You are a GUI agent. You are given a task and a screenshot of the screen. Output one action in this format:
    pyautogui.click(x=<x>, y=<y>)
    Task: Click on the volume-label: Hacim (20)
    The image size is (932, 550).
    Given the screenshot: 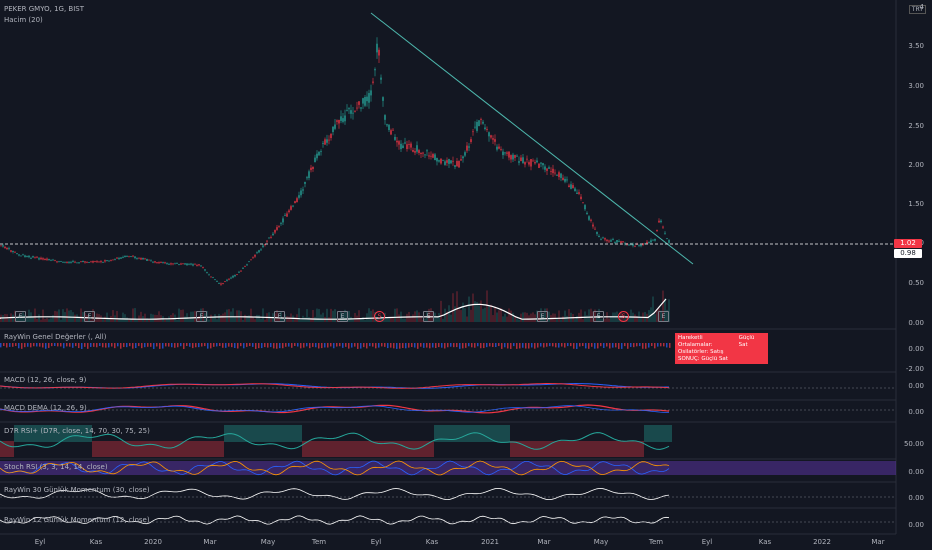 What is the action you would take?
    pyautogui.click(x=23, y=20)
    